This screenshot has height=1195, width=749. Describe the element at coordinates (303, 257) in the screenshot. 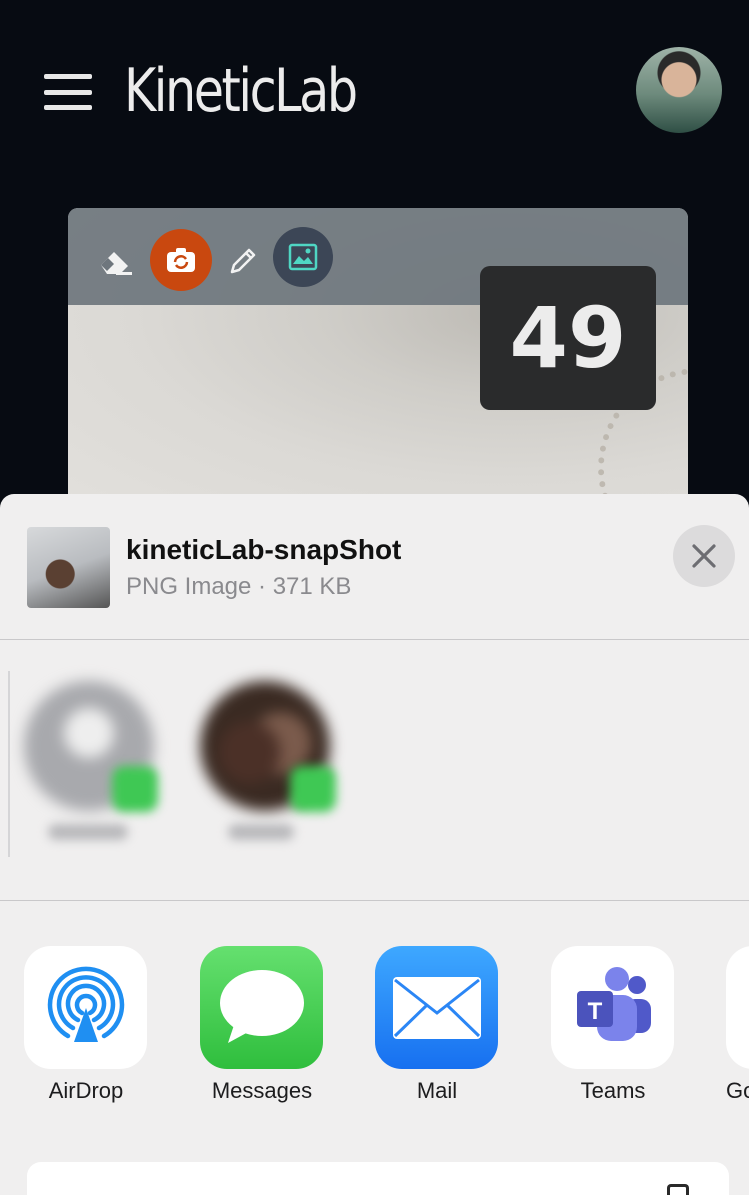

I see `gallery-icon` at that location.